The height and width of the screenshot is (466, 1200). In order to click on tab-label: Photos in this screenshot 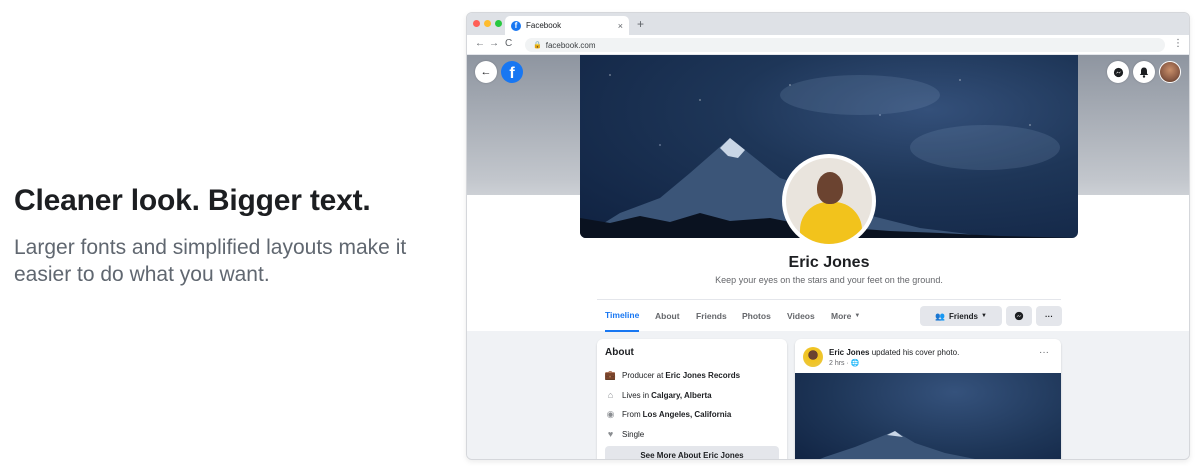, I will do `click(756, 316)`.